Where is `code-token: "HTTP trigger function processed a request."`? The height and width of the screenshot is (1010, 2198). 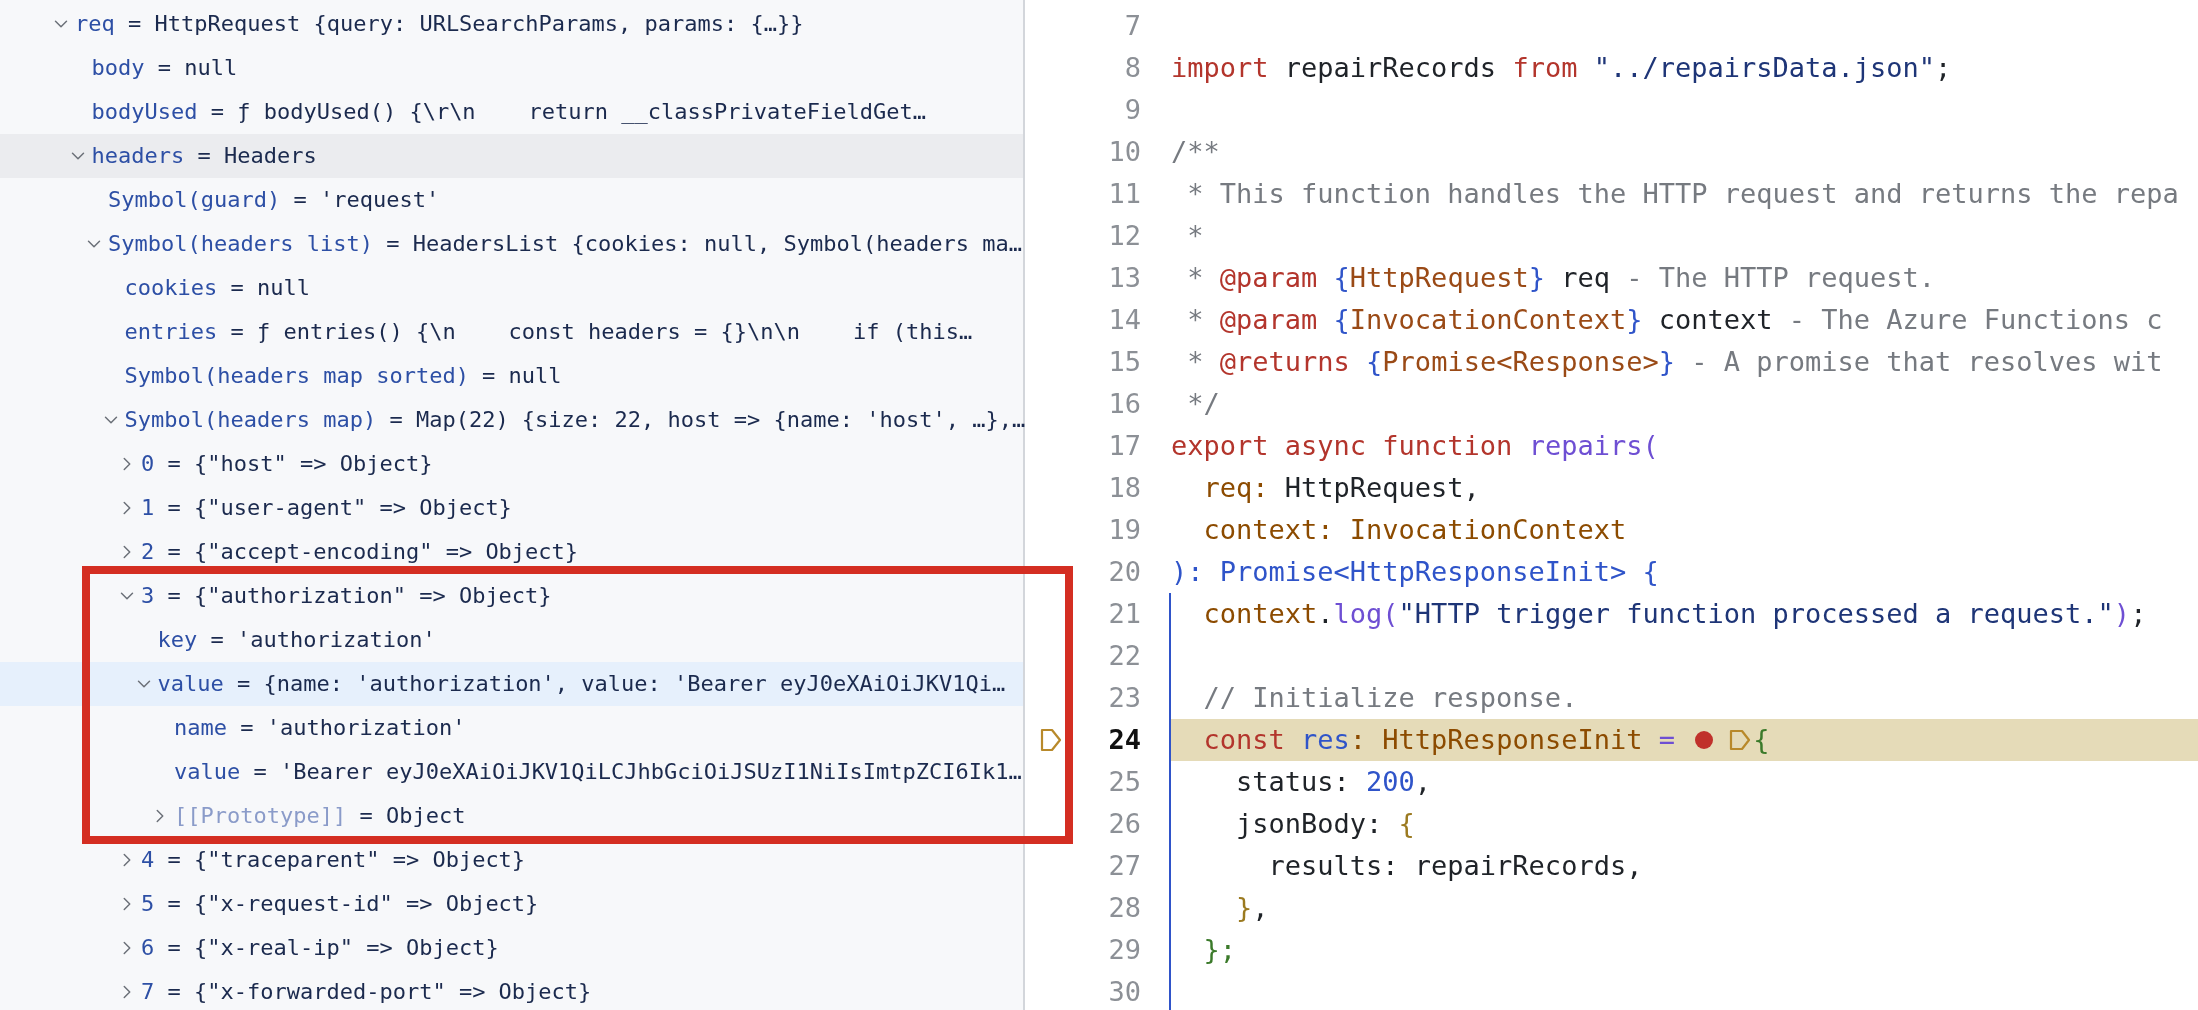 code-token: "HTTP trigger function processed a request." is located at coordinates (1756, 614).